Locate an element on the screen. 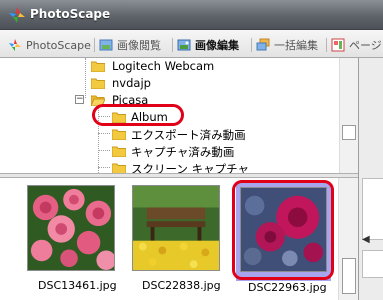 Image resolution: width=383 pixels, height=300 pixels. collapse-toggle-icon: − is located at coordinates (79, 99).